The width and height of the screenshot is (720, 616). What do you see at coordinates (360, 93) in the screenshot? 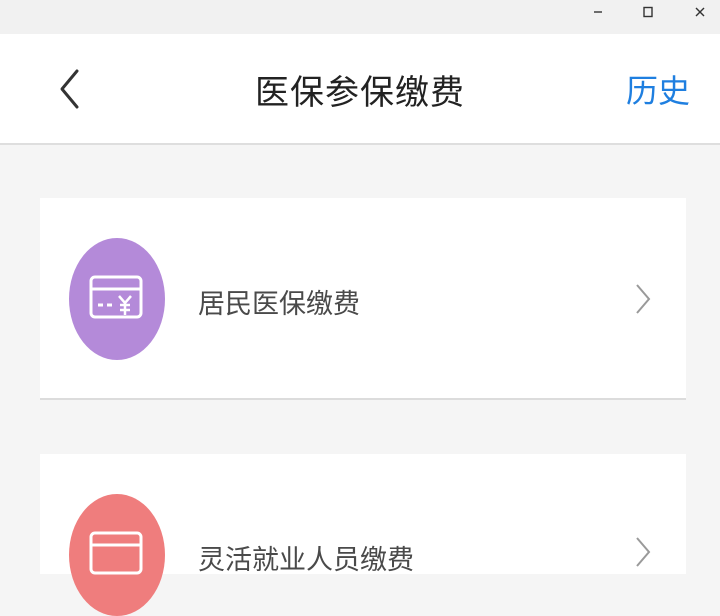
I see `page-title: 医保参保缴费` at bounding box center [360, 93].